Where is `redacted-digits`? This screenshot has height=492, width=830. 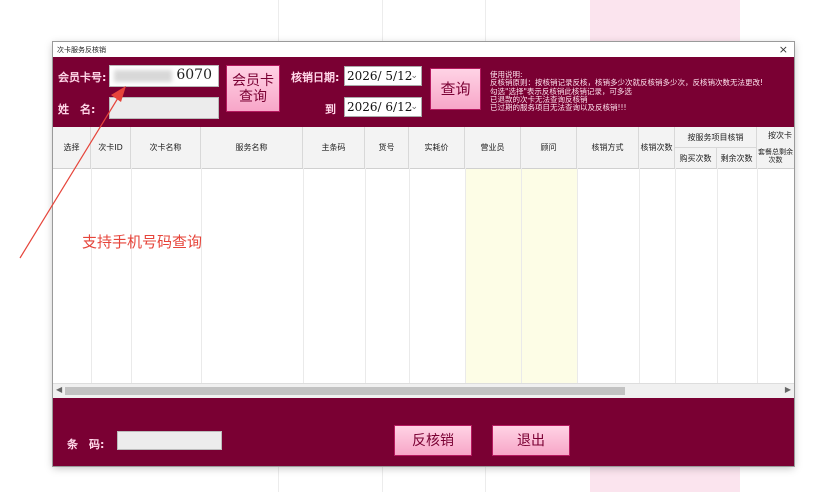
redacted-digits is located at coordinates (143, 76).